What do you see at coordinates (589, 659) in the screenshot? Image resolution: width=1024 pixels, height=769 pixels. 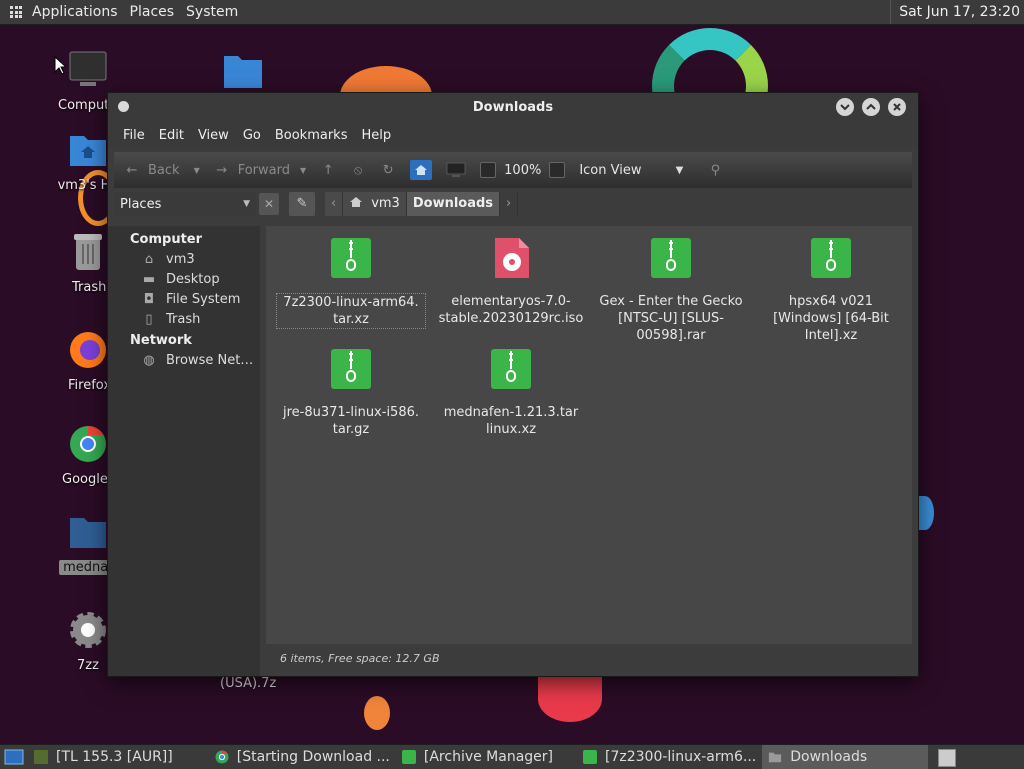 I see `status-bar: 6 items, Free space: 12.7 GB` at bounding box center [589, 659].